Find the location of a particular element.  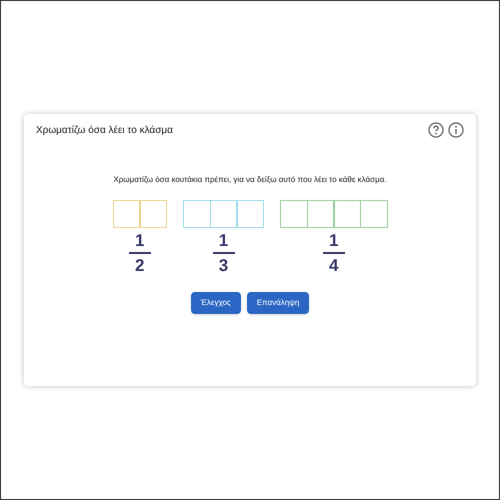

instruction-text: Χρωματίζω όσα κουτάκια πρέπει, για να δείξω αυτό που λέει το κάθε κλάσμα. is located at coordinates (250, 180).